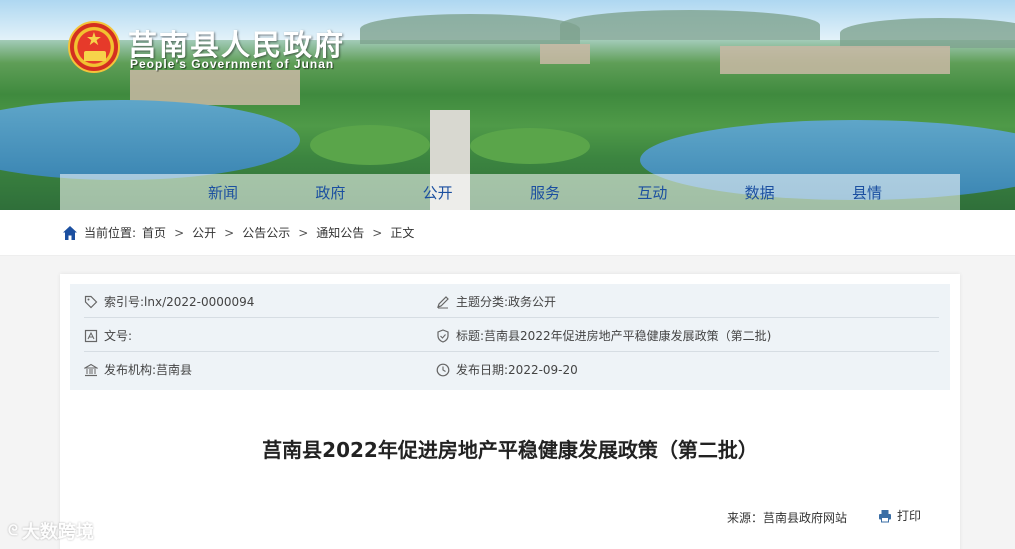 The width and height of the screenshot is (1015, 549). Describe the element at coordinates (266, 232) in the screenshot. I see `breadcrumb-announcements: 公告公示` at that location.